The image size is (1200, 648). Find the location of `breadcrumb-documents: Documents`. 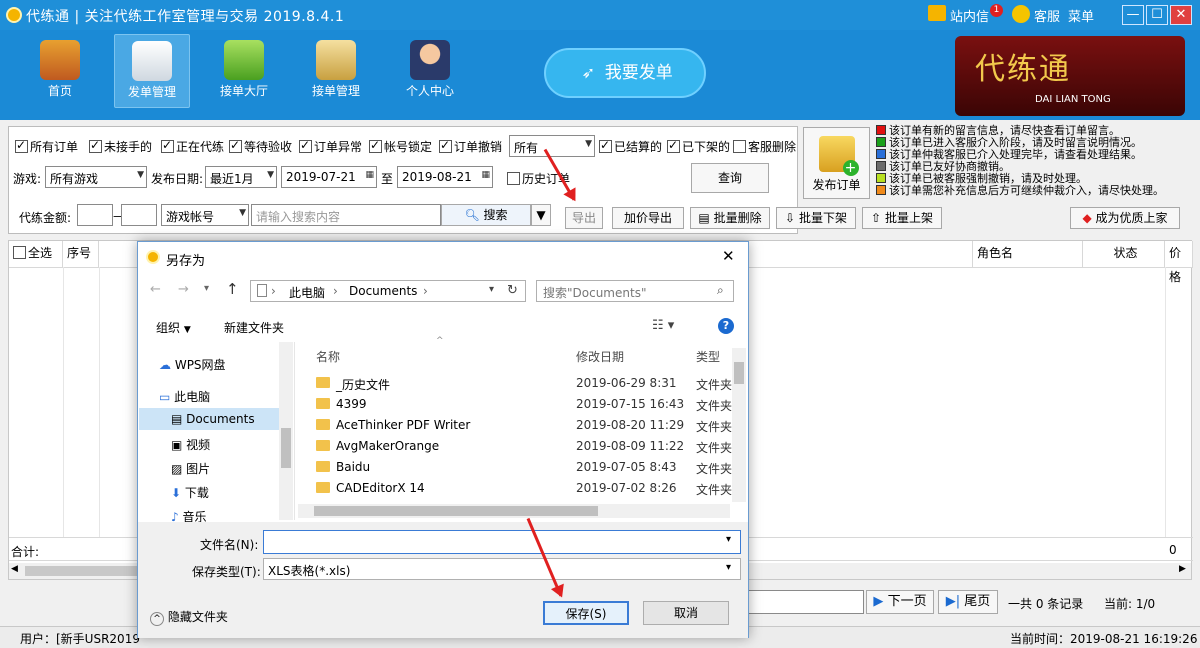

breadcrumb-documents: Documents is located at coordinates (383, 291).